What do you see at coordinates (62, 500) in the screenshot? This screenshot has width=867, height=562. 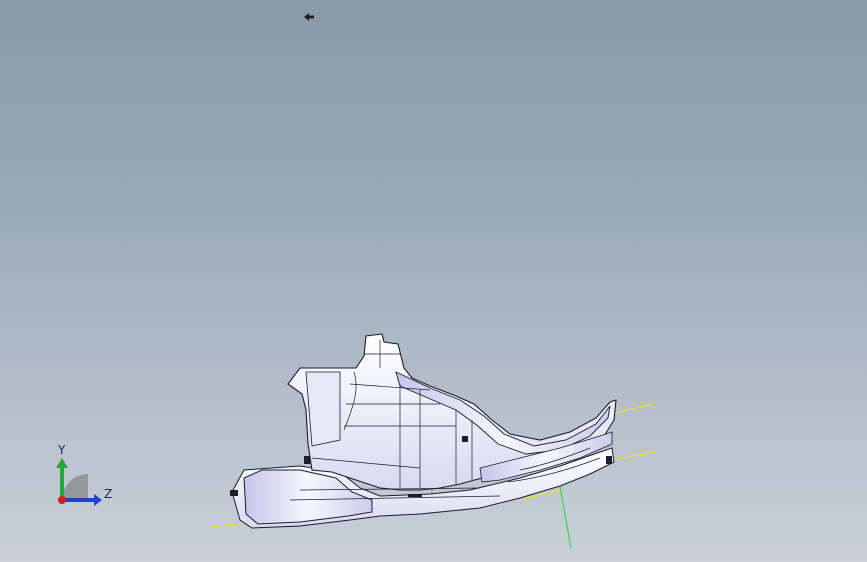 I see `x-axis-dot` at bounding box center [62, 500].